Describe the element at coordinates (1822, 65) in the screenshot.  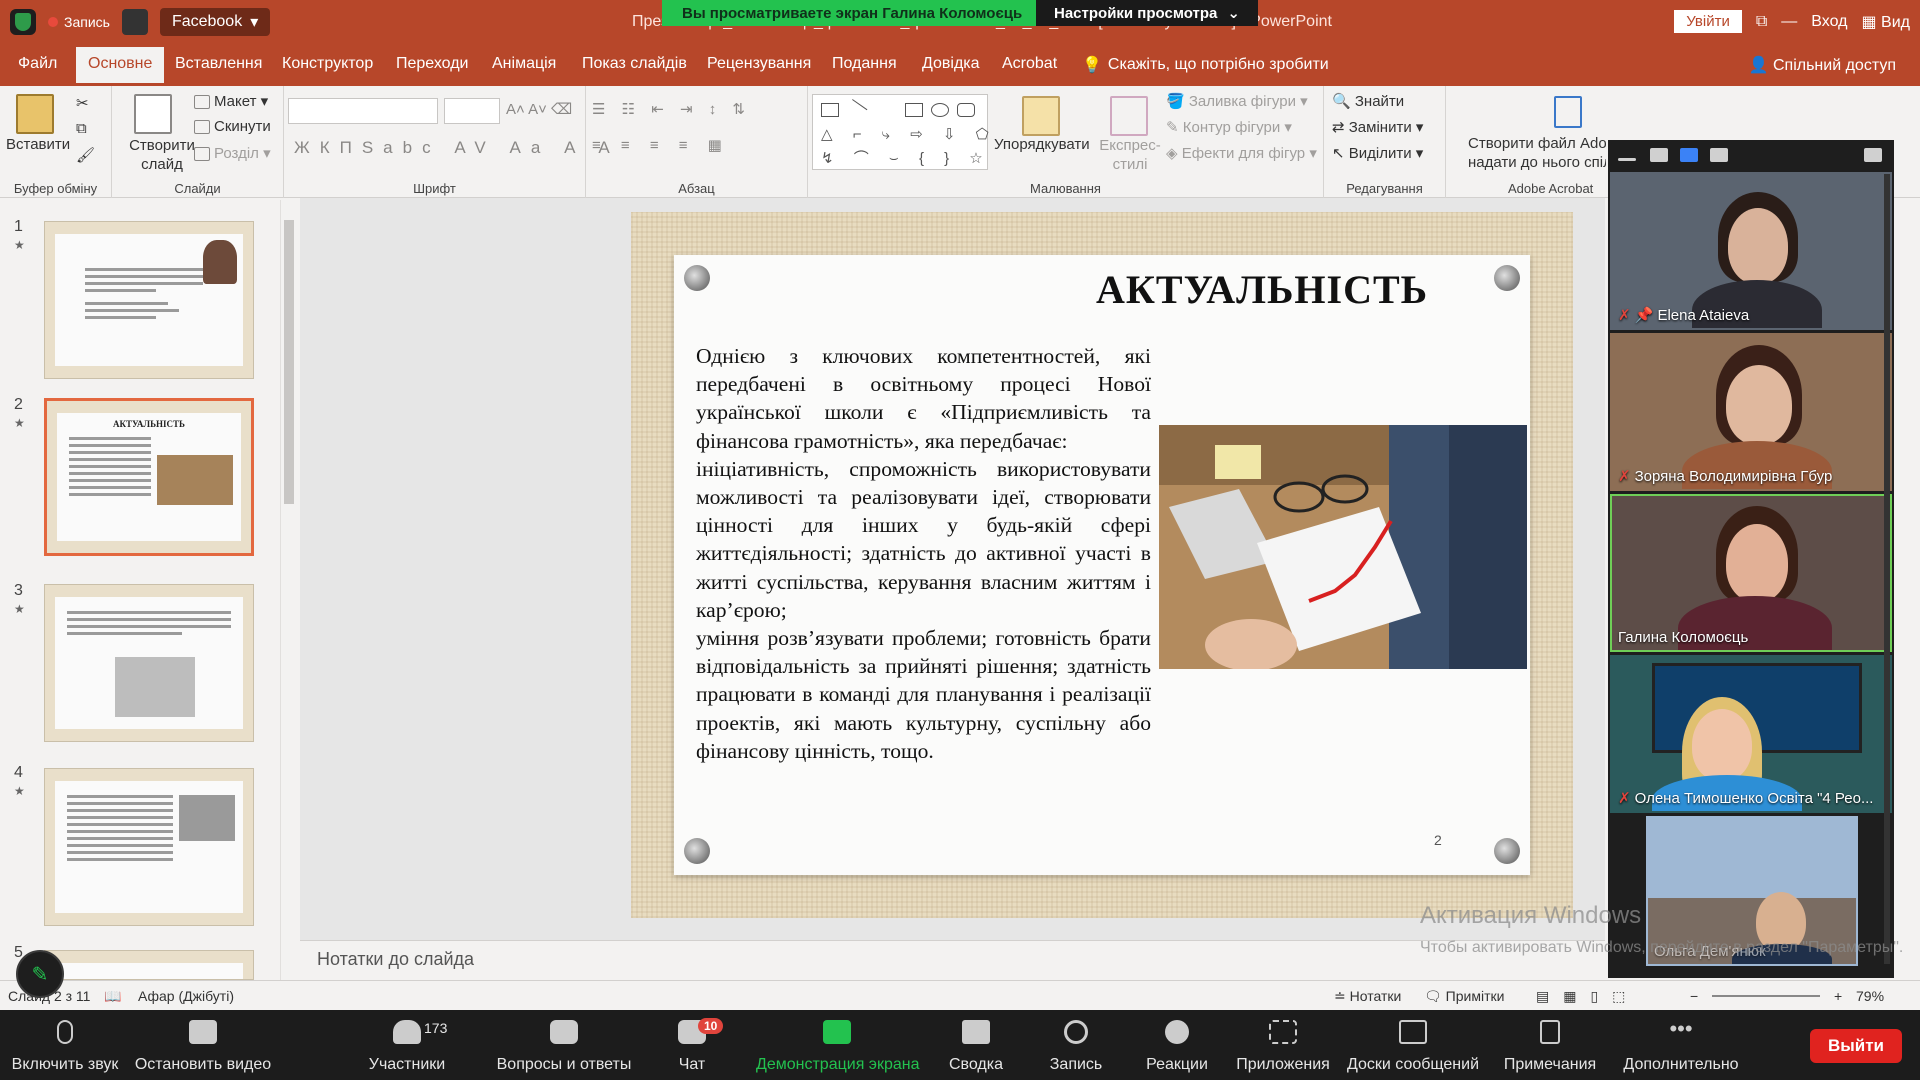
I see `share-button: 👤 Спільний доступ` at that location.